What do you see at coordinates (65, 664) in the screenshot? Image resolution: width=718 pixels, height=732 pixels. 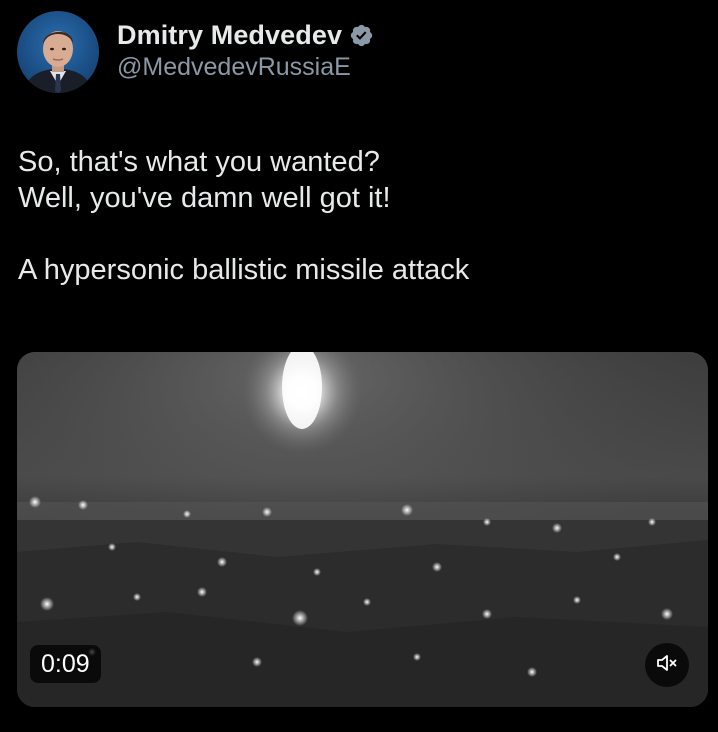 I see `video-duration-badge: 0:09` at bounding box center [65, 664].